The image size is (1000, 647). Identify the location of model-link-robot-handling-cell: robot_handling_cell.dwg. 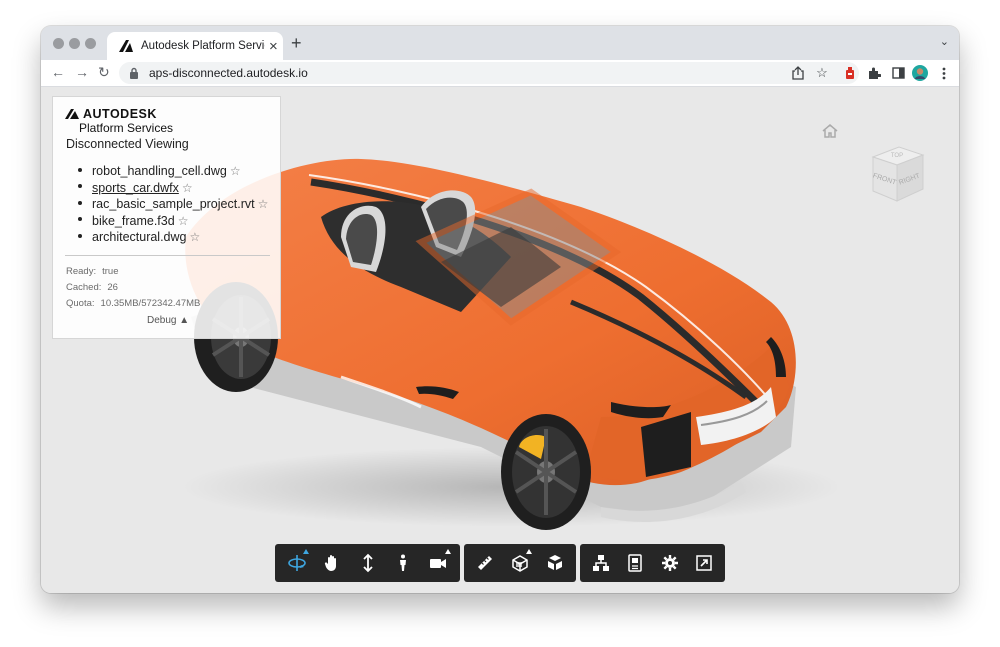
(159, 171).